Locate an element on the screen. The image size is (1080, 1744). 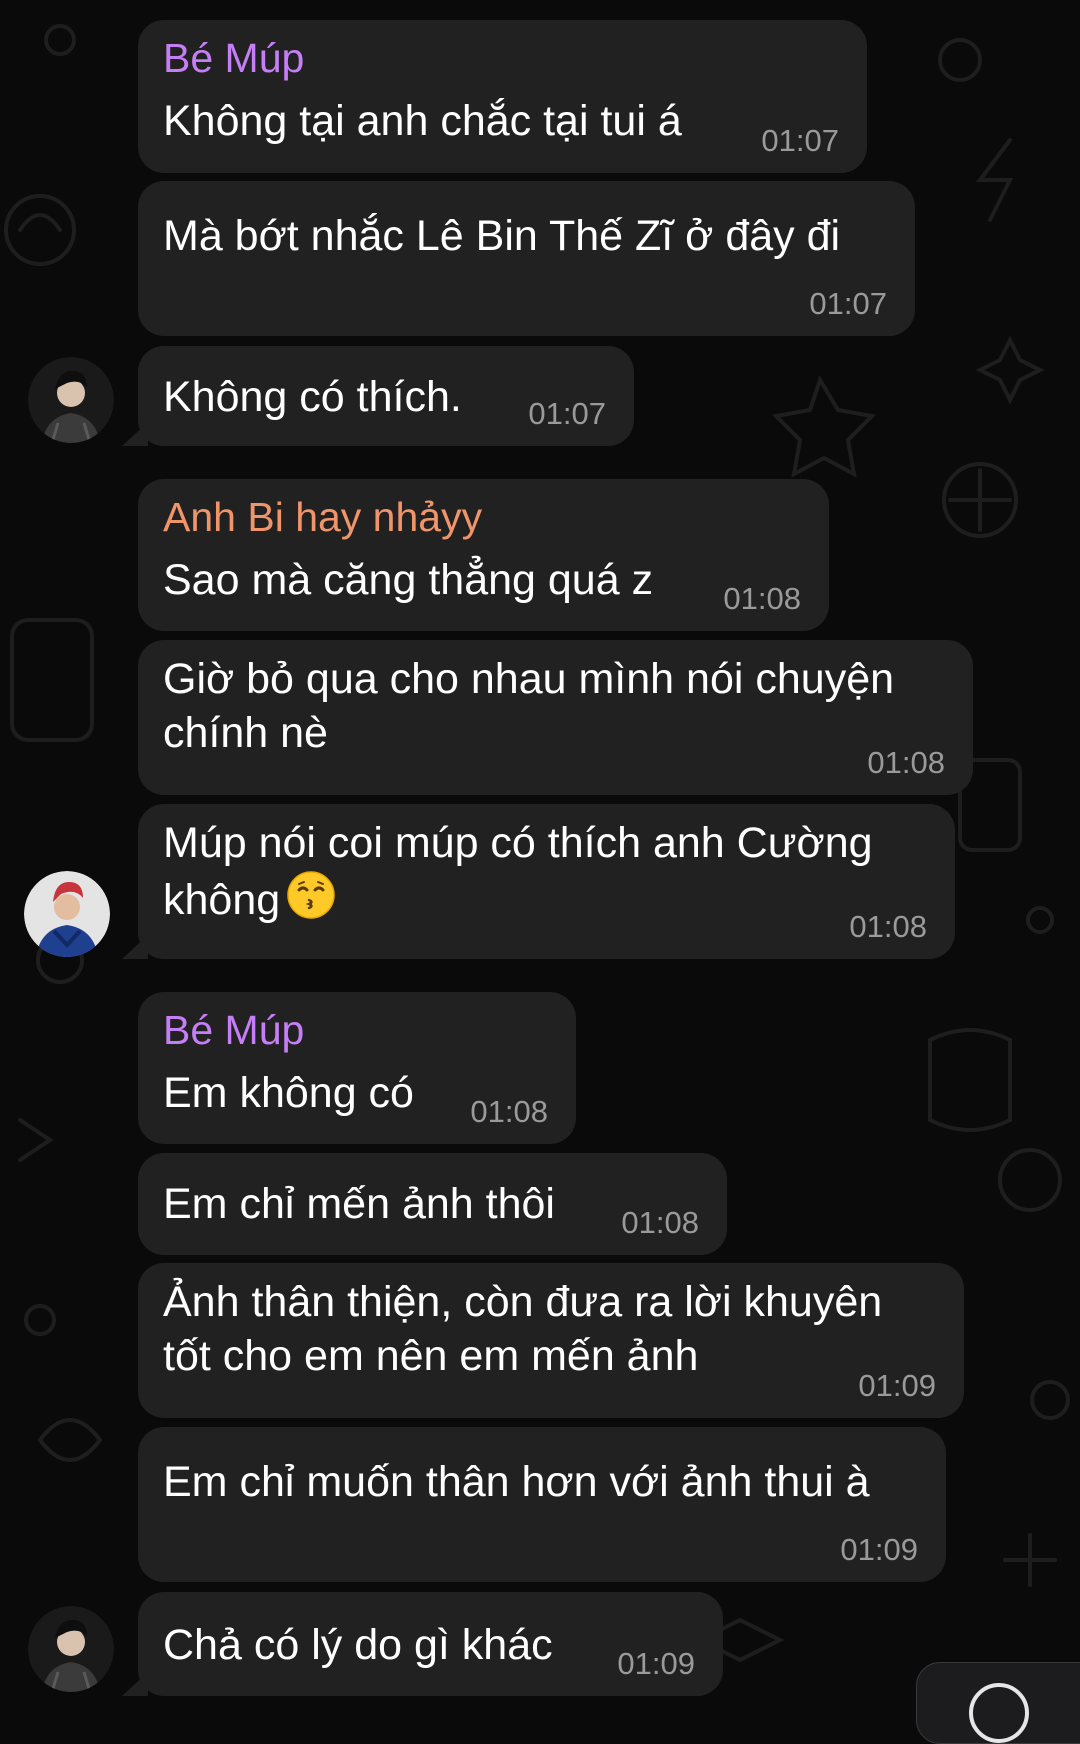
message-text: Giờ bỏ qua cho nhau mình nói chuyện is located at coordinates (529, 679).